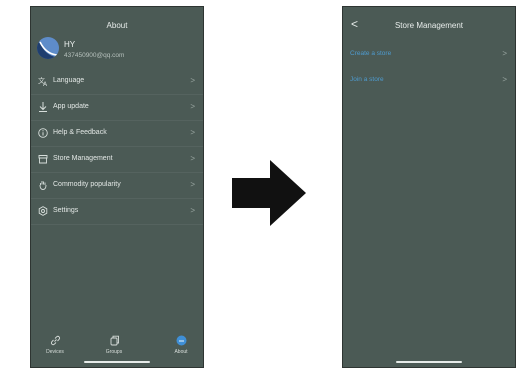  I want to click on menu-label: App update, so click(71, 106).